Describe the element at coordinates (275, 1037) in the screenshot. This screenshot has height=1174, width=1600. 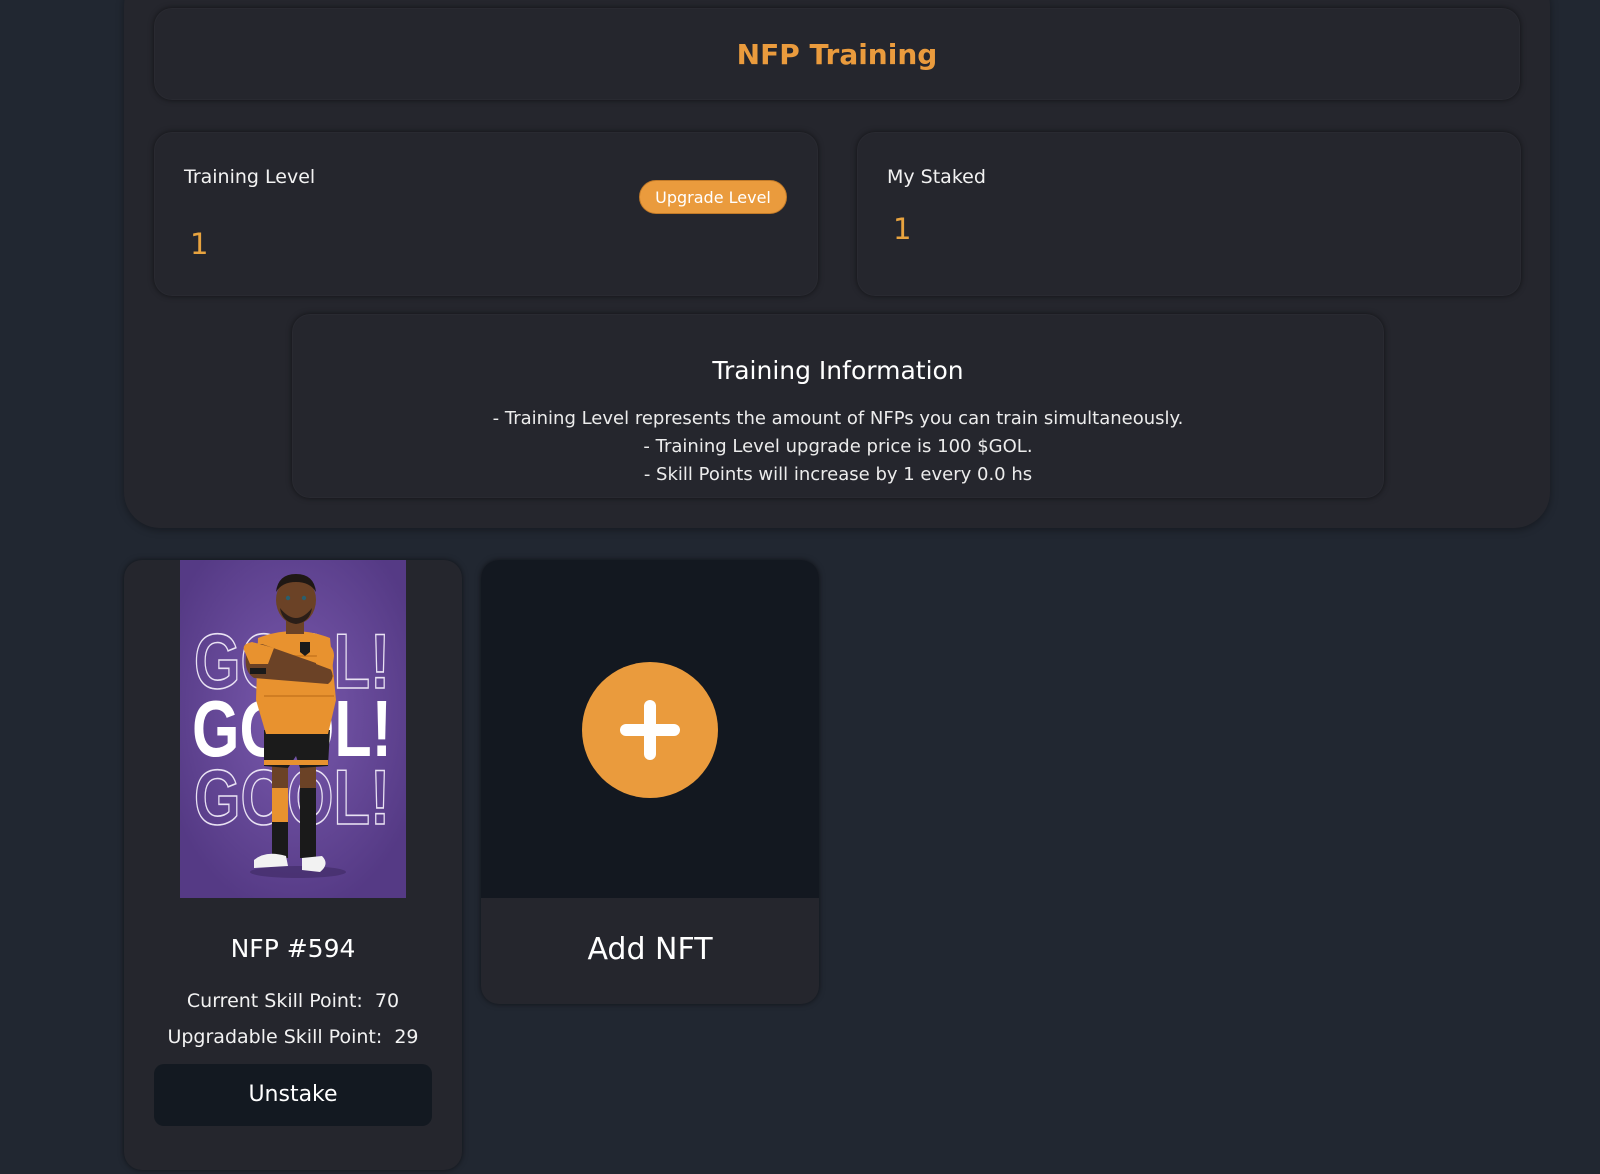
I see `upgradable-skill-label: Upgradable Skill Point:` at that location.